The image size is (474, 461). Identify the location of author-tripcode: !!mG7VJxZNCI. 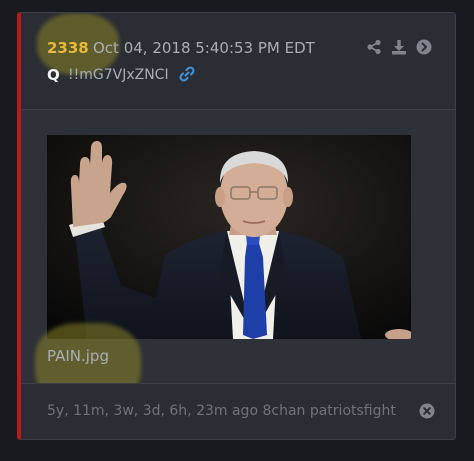
(118, 75).